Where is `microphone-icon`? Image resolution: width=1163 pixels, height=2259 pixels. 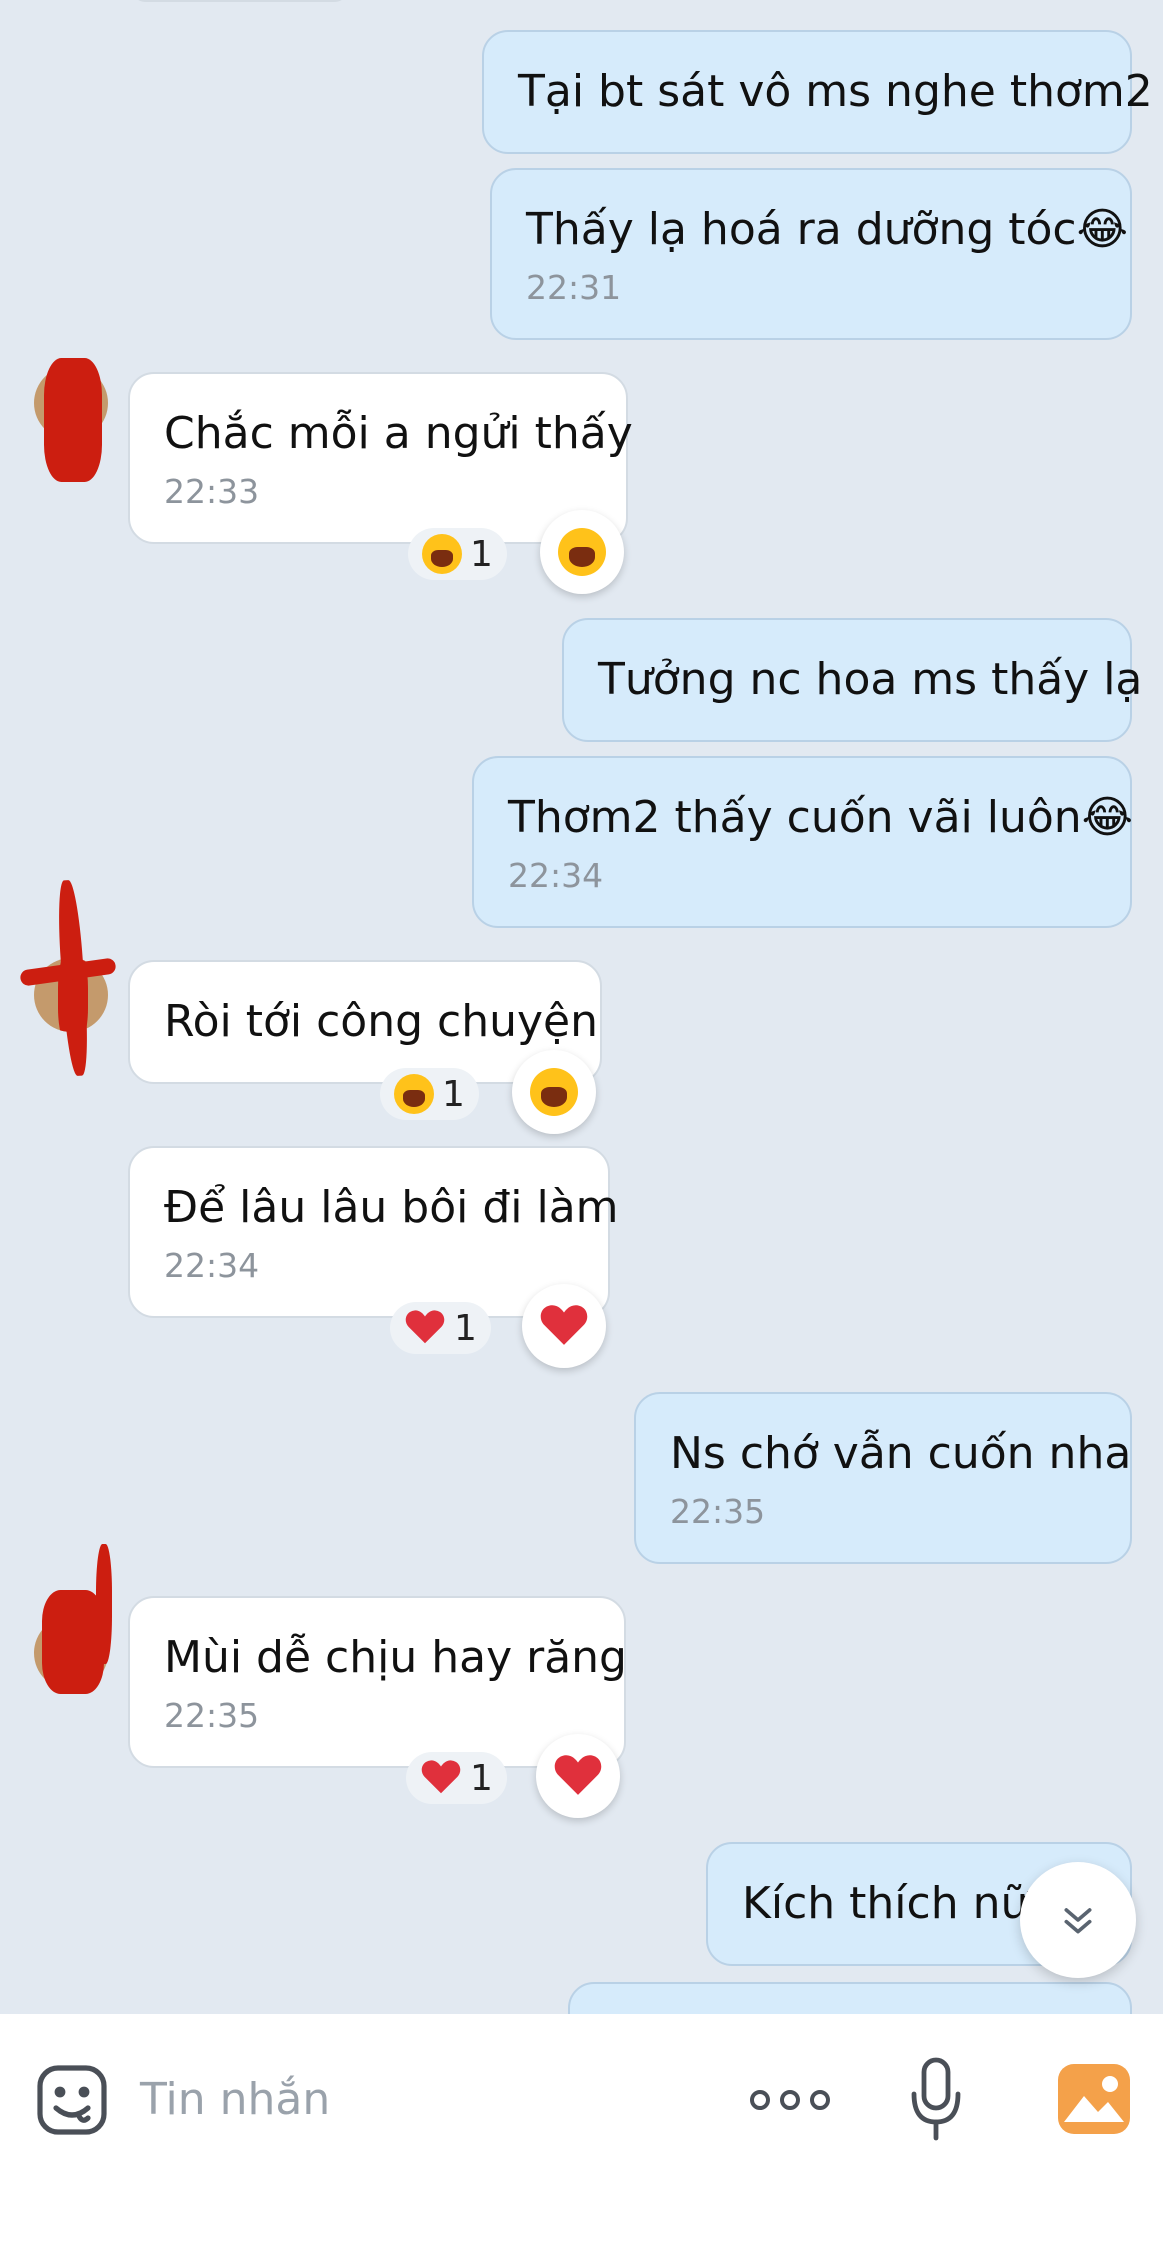 microphone-icon is located at coordinates (936, 2099).